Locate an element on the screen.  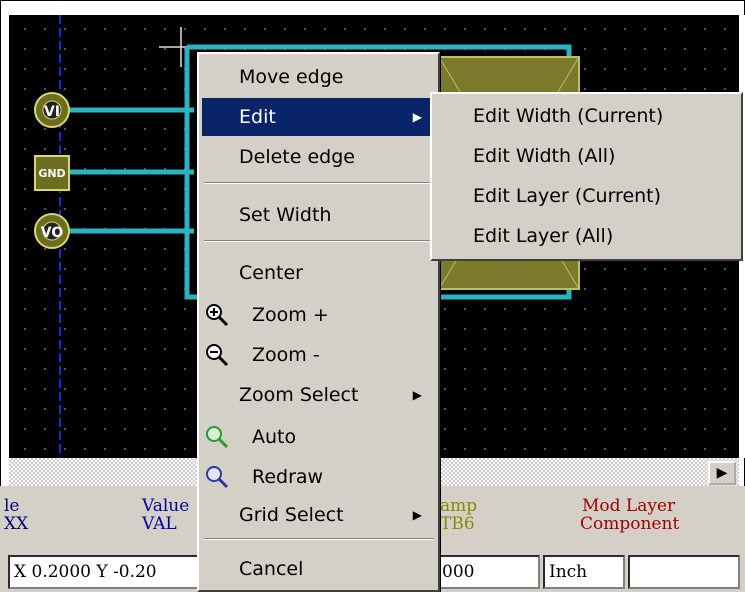
pad-gnd-label: GND is located at coordinates (51, 173).